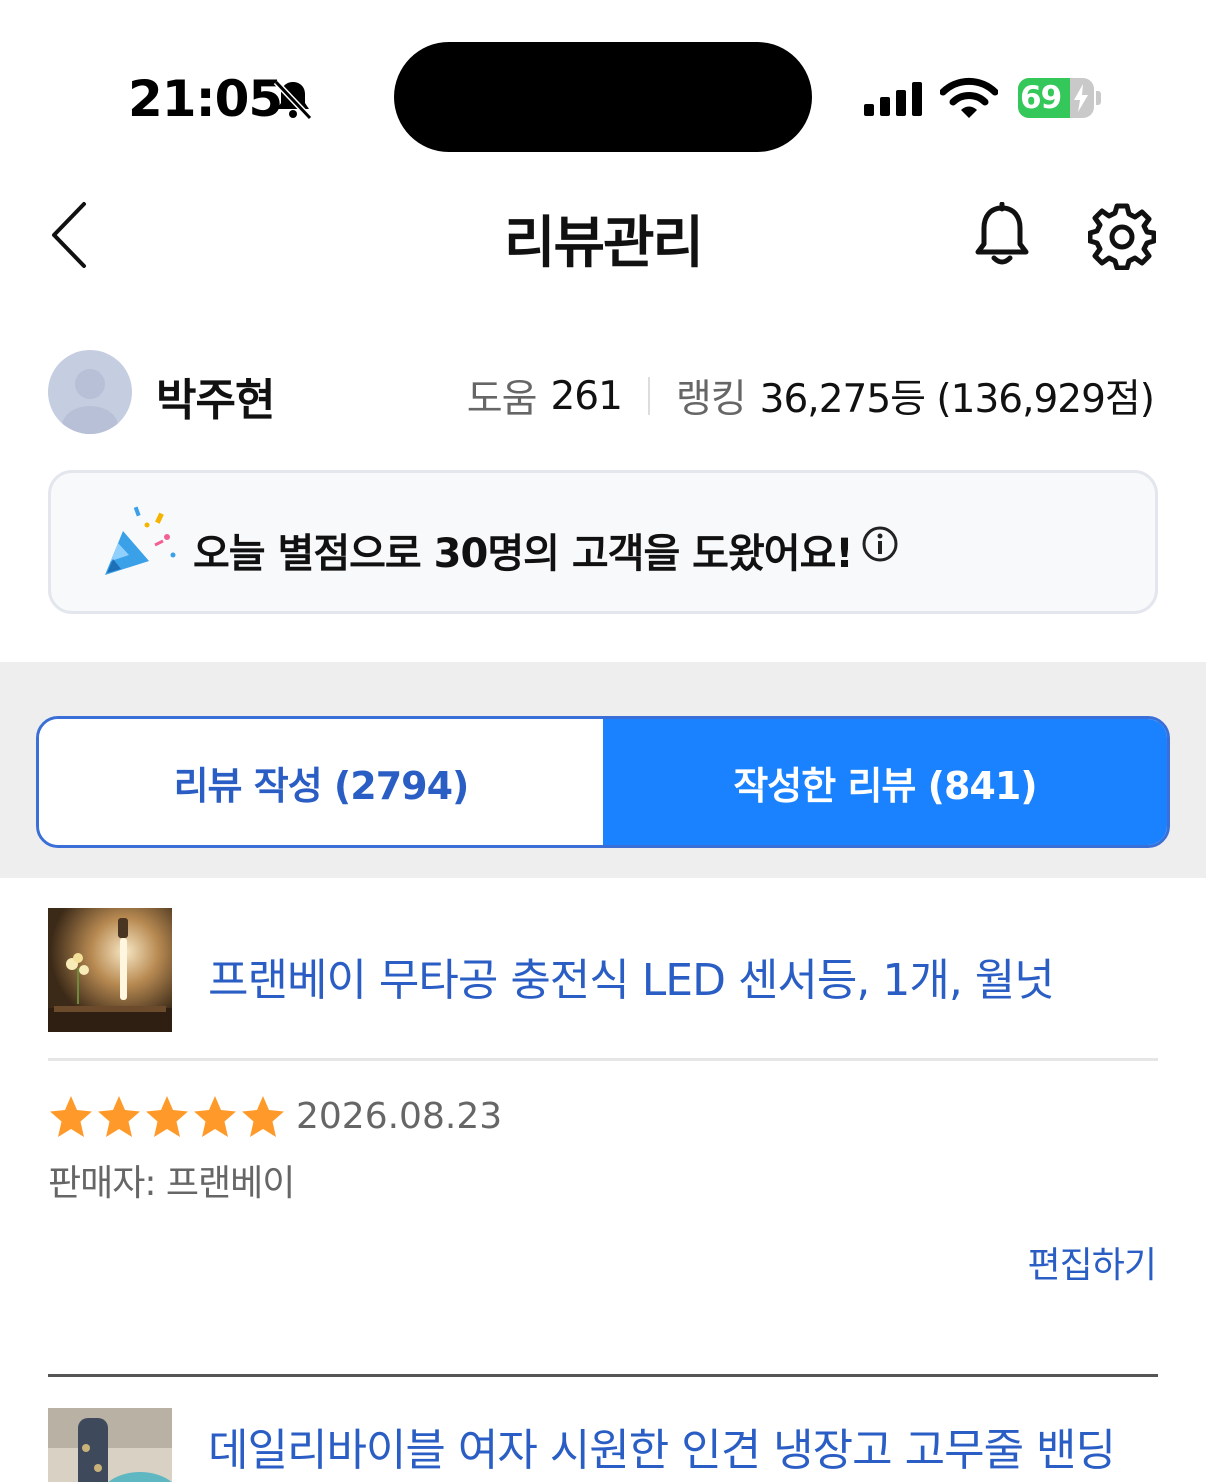  What do you see at coordinates (502, 399) in the screenshot?
I see `help-label: 도움` at bounding box center [502, 399].